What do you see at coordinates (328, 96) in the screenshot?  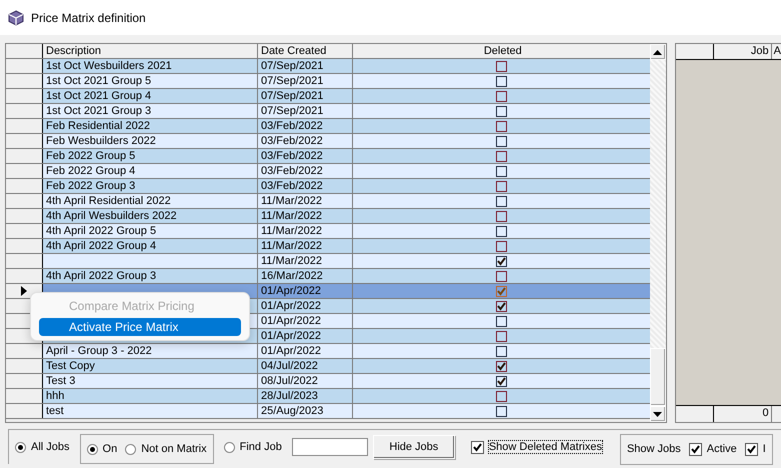 I see `table-row: 1st Oct 2021 Group 4 07/Sep/2021` at bounding box center [328, 96].